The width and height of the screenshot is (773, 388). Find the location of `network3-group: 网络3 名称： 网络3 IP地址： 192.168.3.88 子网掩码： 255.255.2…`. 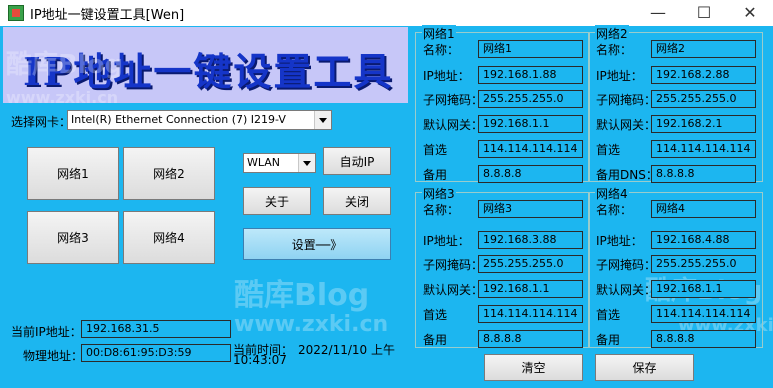

network3-group: 网络3 名称： 网络3 IP地址： 192.168.3.88 子网掩码： 255.255.2… is located at coordinates (502, 266).